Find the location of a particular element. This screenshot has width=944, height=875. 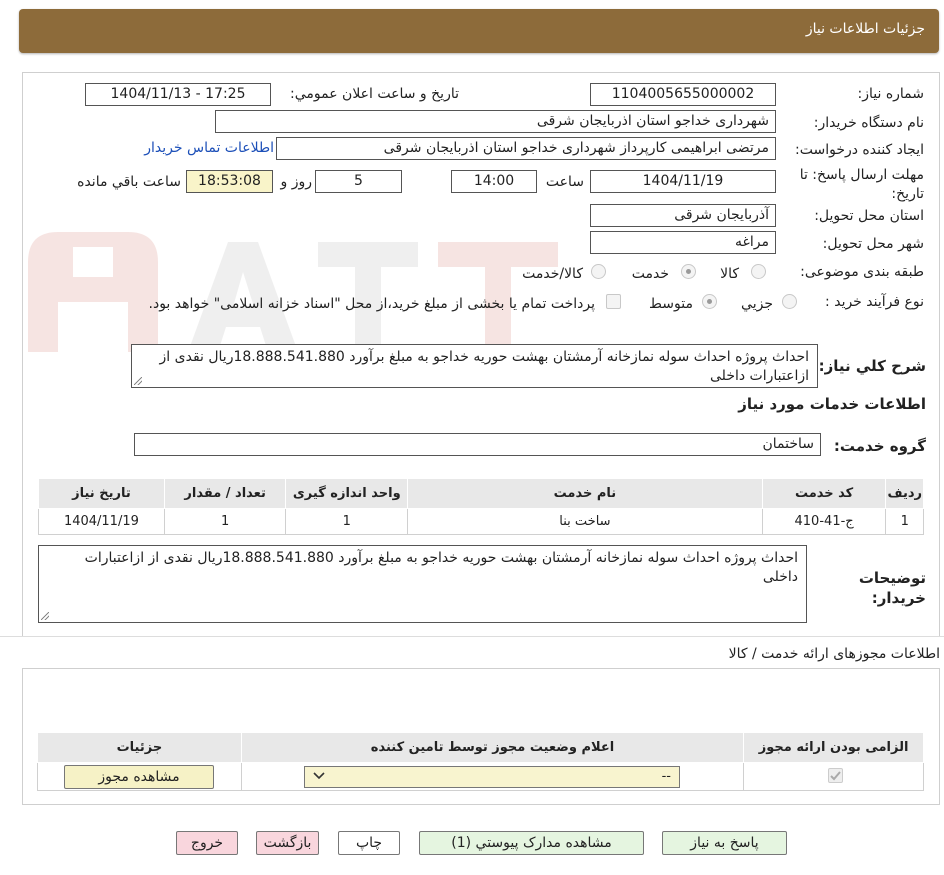

process-type-label: نوع فرآيند خريد : is located at coordinates (874, 302).